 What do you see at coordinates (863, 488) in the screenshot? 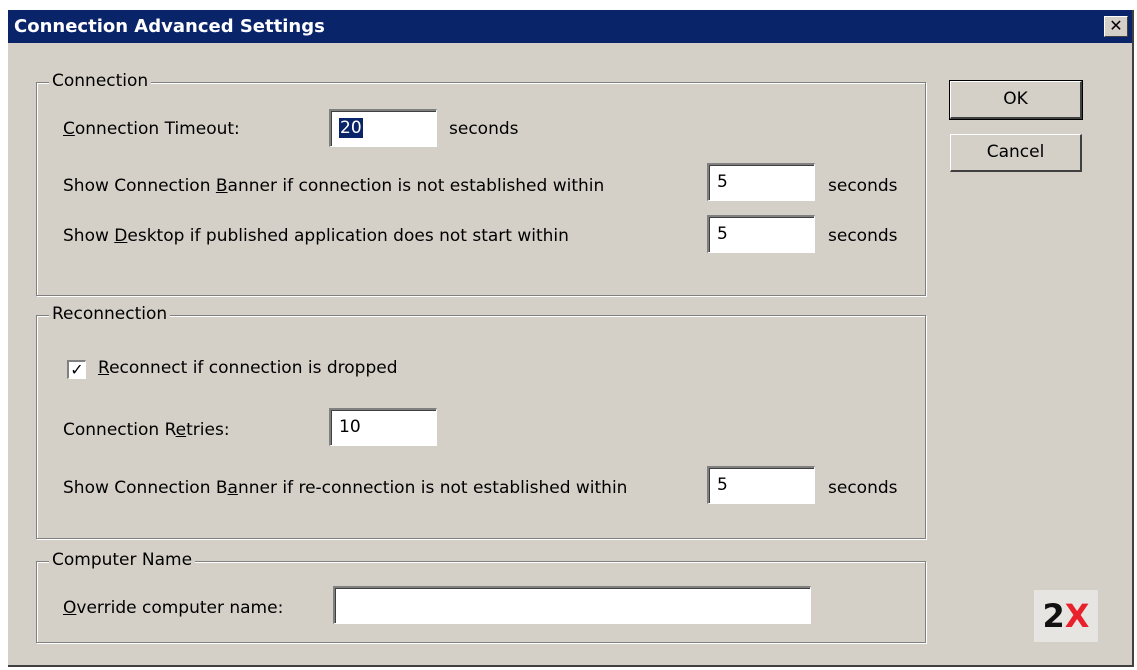
I see `reconnection-banner-unit: seconds` at bounding box center [863, 488].